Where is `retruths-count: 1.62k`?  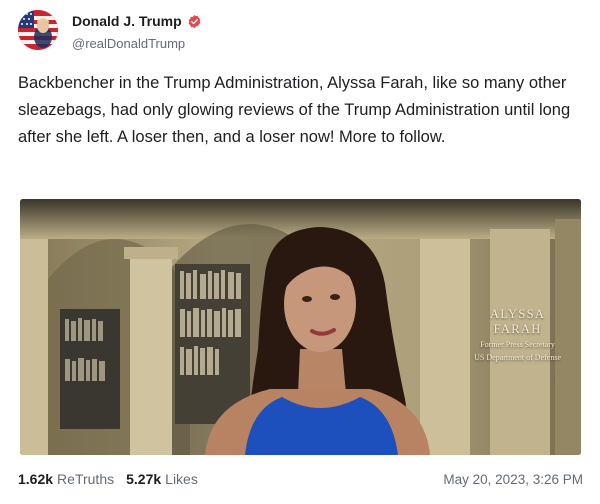 retruths-count: 1.62k is located at coordinates (36, 479).